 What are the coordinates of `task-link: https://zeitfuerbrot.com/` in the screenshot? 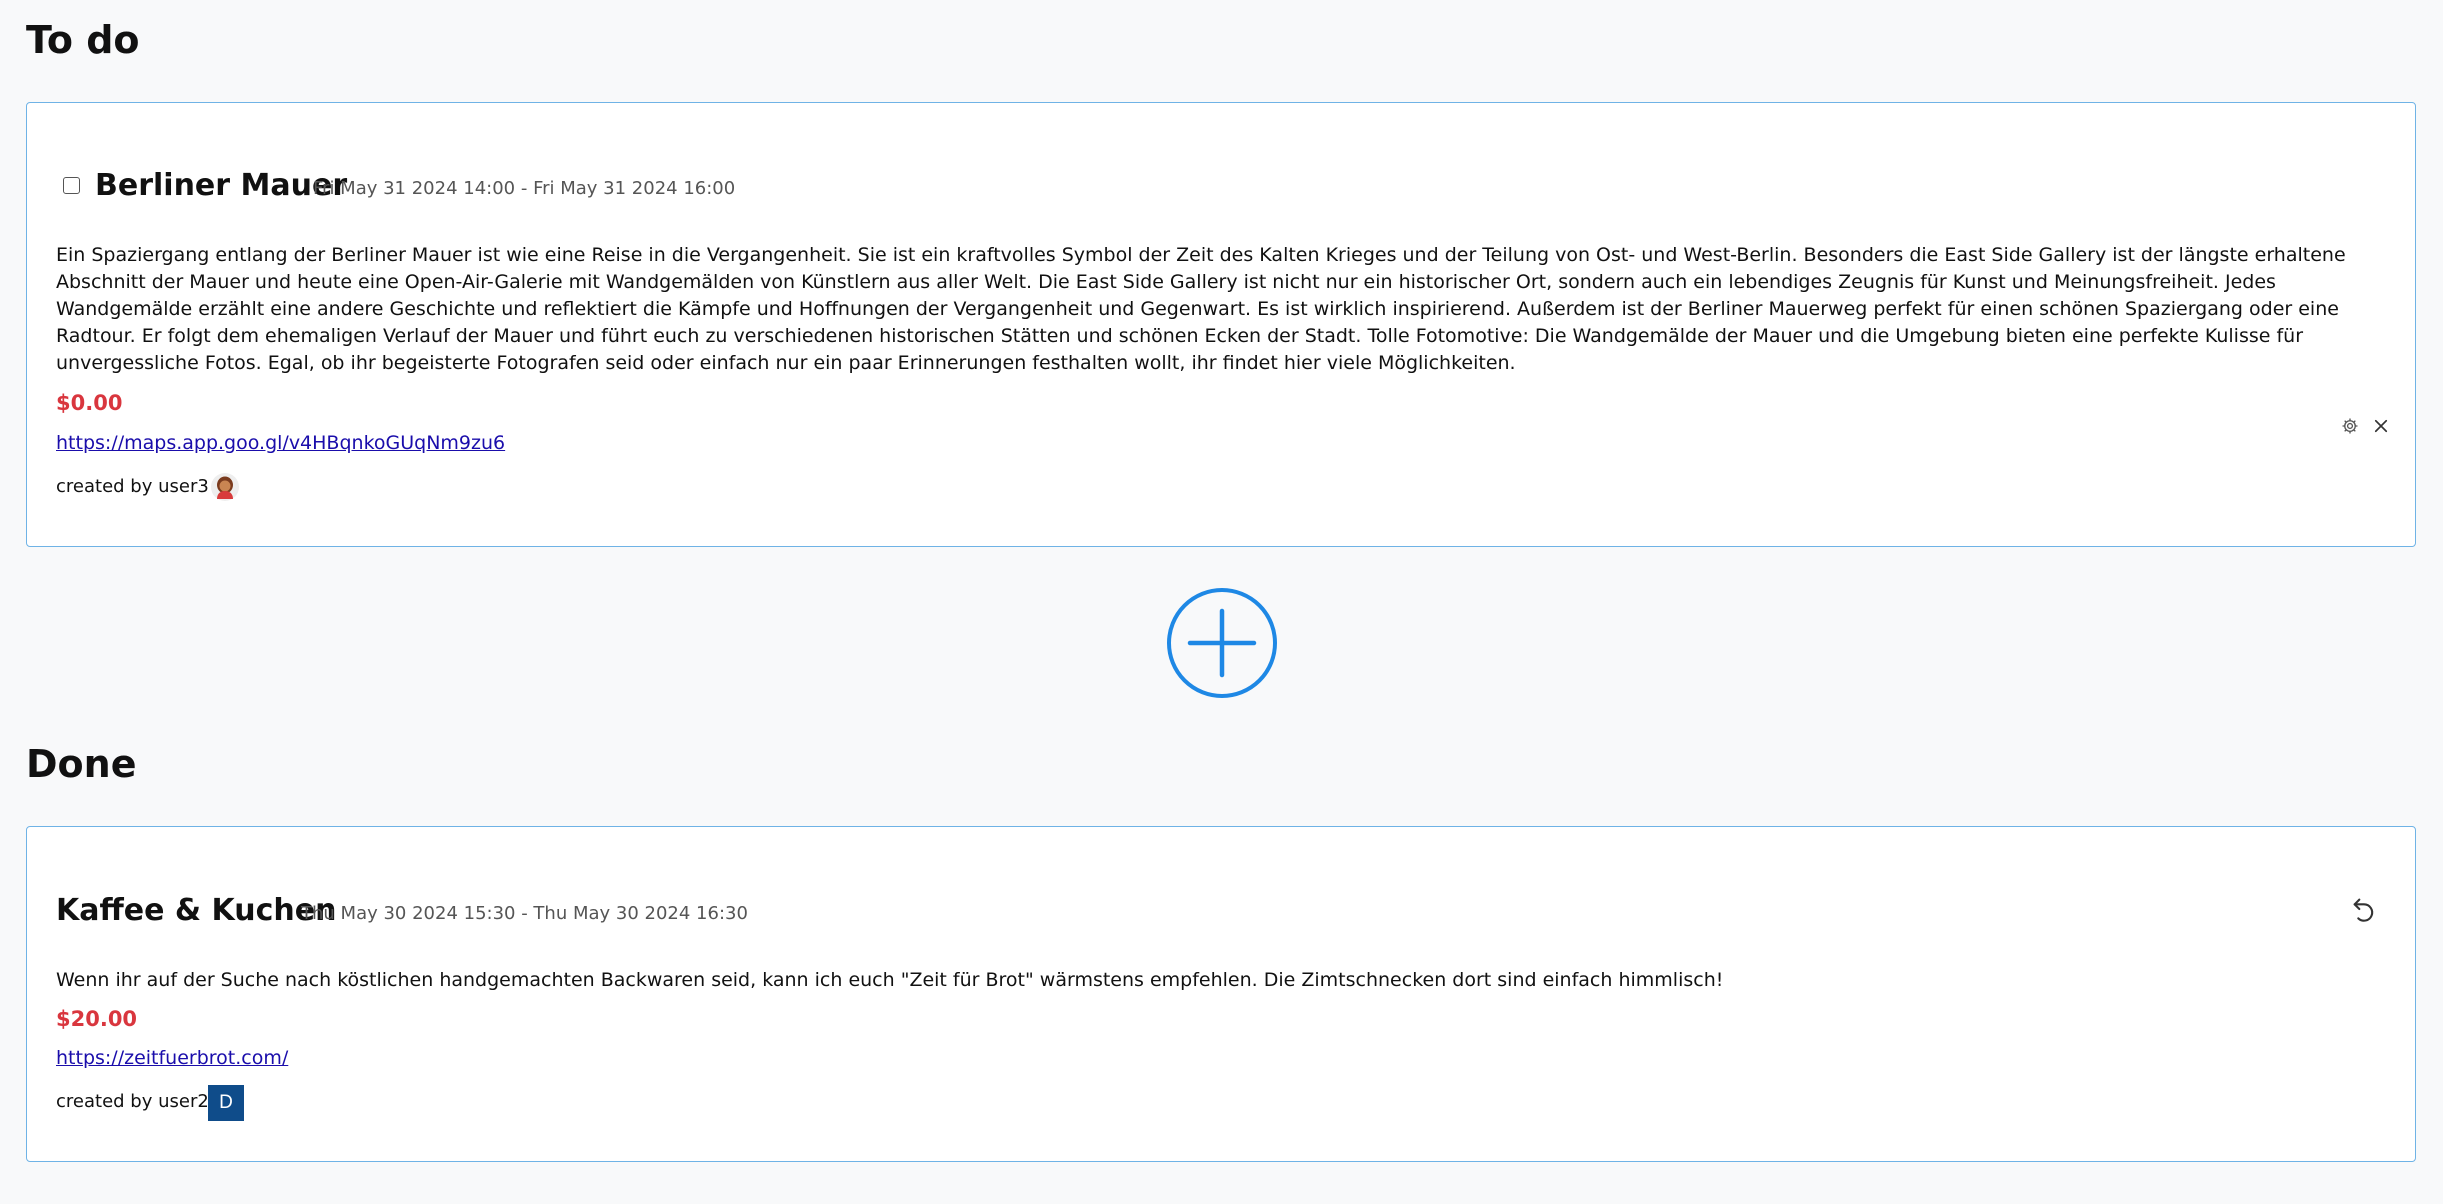 It's located at (172, 1058).